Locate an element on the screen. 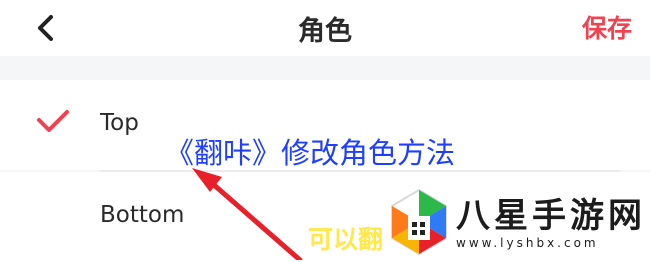 Image resolution: width=650 pixels, height=262 pixels. watermark-url: www.lyshbx.com is located at coordinates (527, 243).